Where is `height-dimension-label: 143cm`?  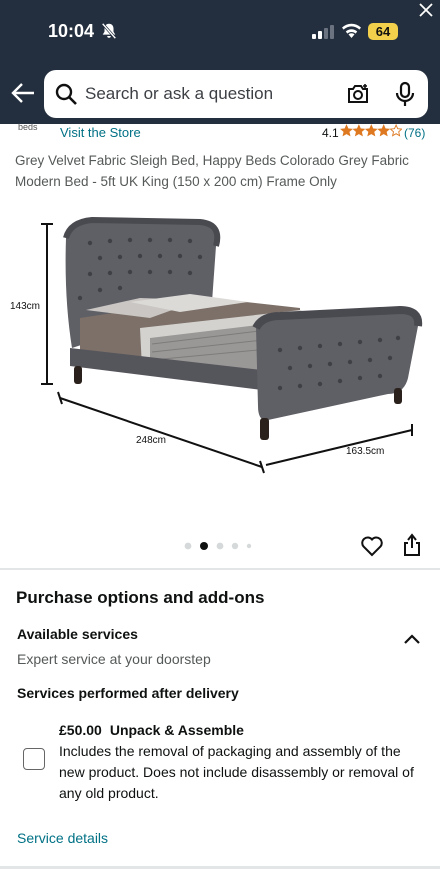 height-dimension-label: 143cm is located at coordinates (25, 306).